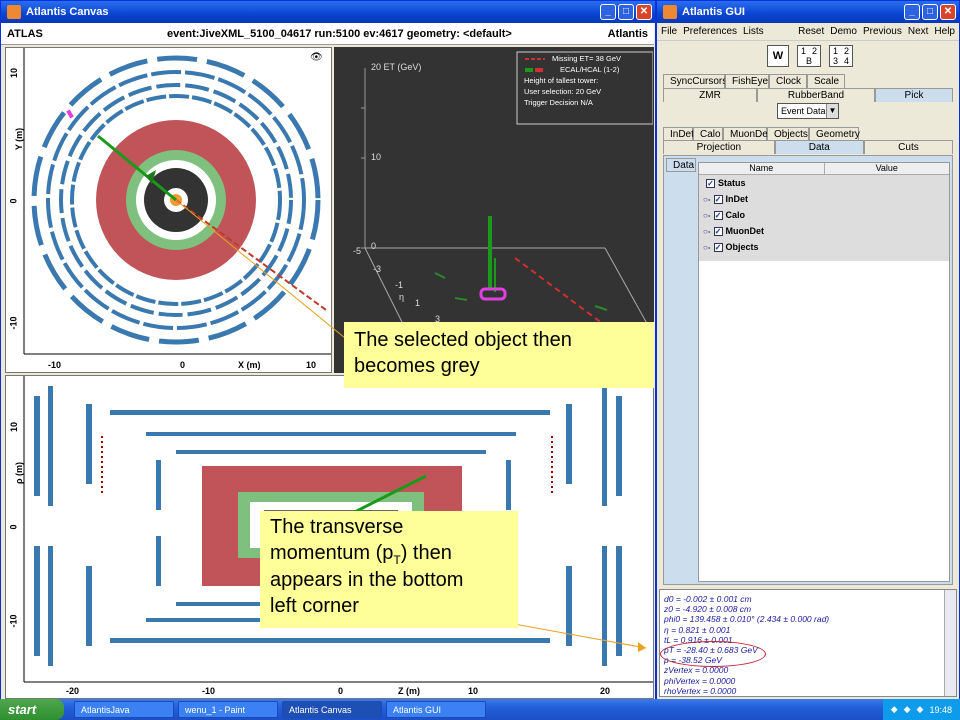 The width and height of the screenshot is (960, 720). Describe the element at coordinates (418, 303) in the screenshot. I see `lego-tick-1: 1` at that location.